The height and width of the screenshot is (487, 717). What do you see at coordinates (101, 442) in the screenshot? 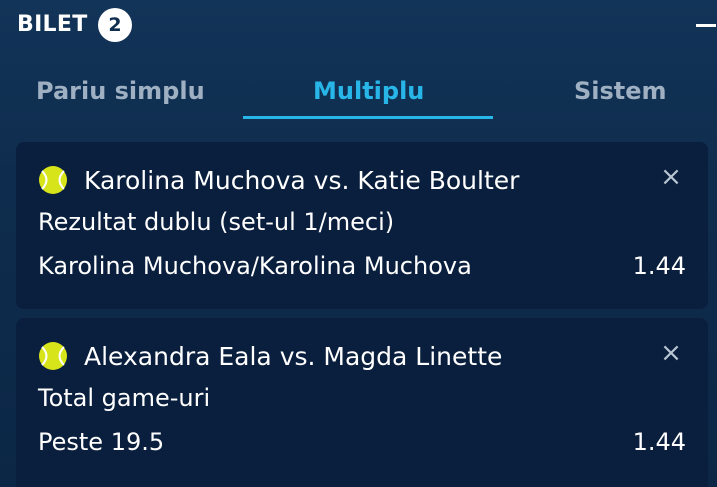
I see `selection-name: Peste 19.5` at bounding box center [101, 442].